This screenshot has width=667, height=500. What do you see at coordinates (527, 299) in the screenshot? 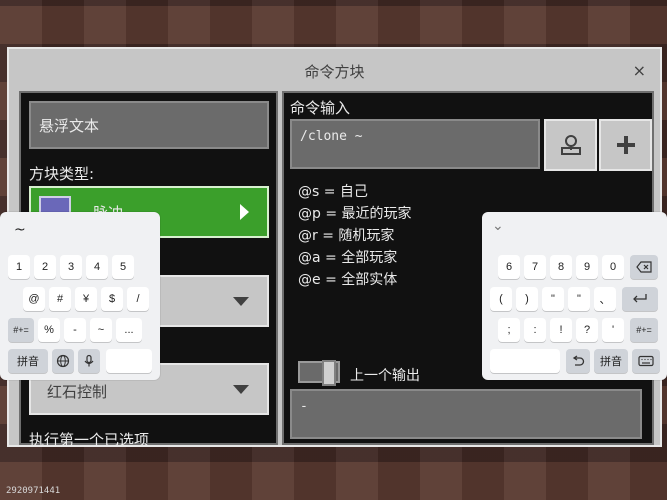
I see `key-paren-right: )` at bounding box center [527, 299].